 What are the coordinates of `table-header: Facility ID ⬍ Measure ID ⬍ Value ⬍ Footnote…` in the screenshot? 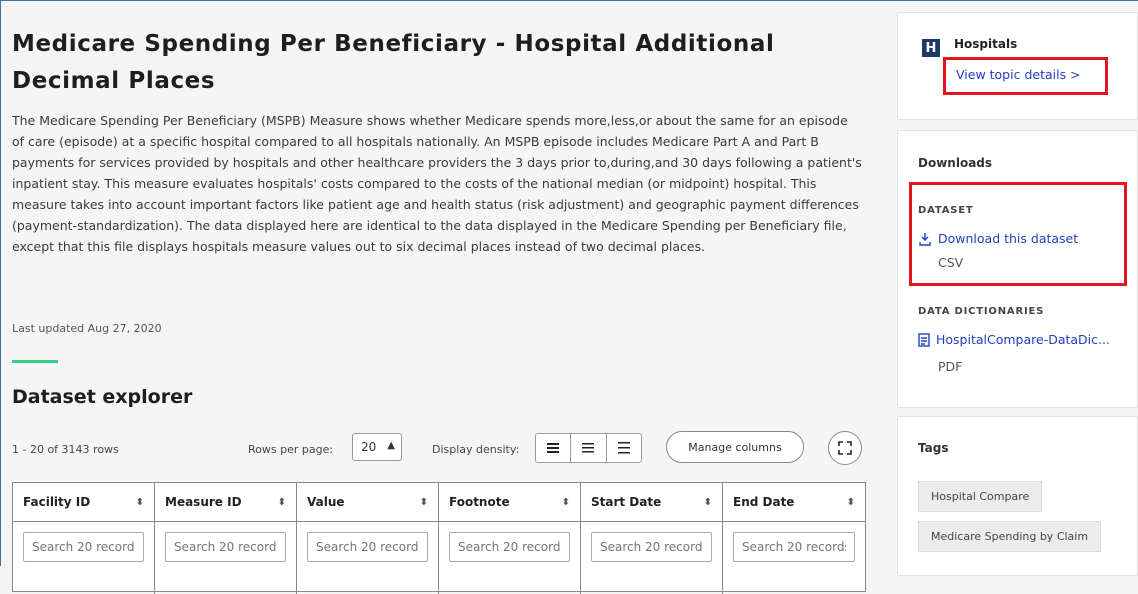 It's located at (439, 502).